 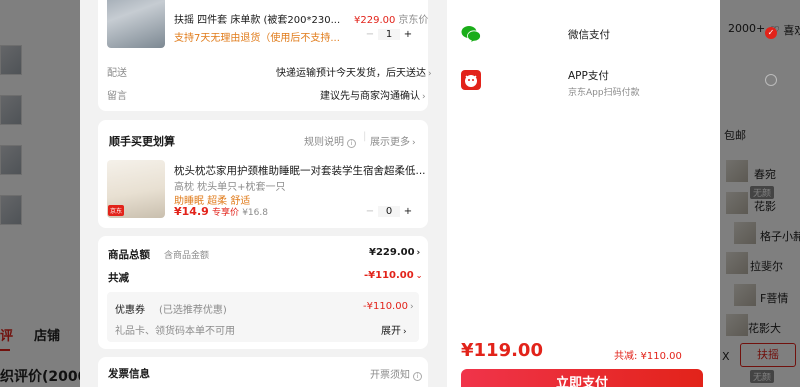 I want to click on bundle-image-tag: 京东, so click(x=116, y=210).